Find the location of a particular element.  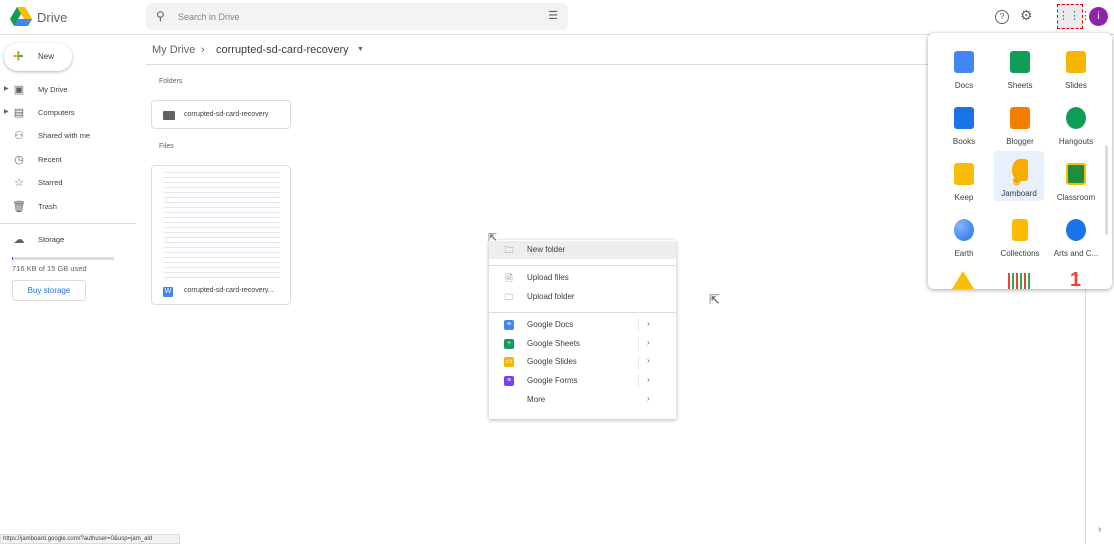

app-label: Books is located at coordinates (964, 141).